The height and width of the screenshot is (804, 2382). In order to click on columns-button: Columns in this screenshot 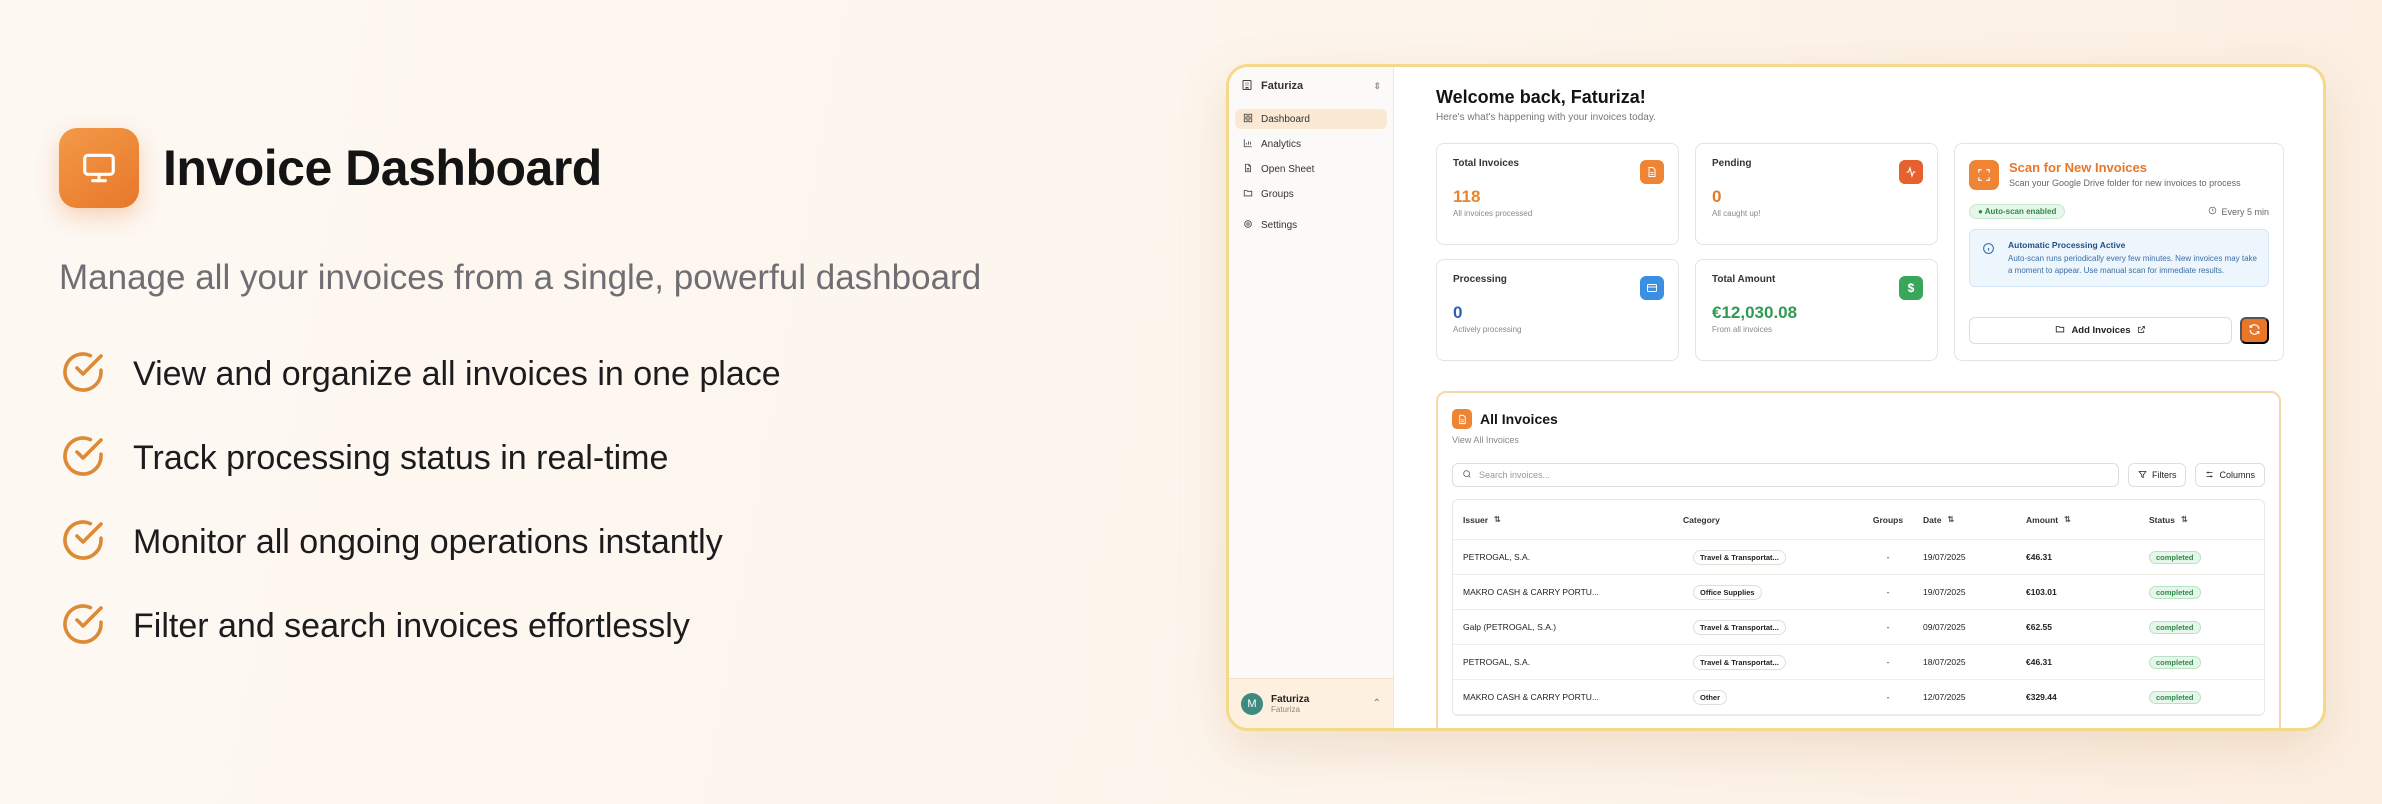, I will do `click(2230, 475)`.